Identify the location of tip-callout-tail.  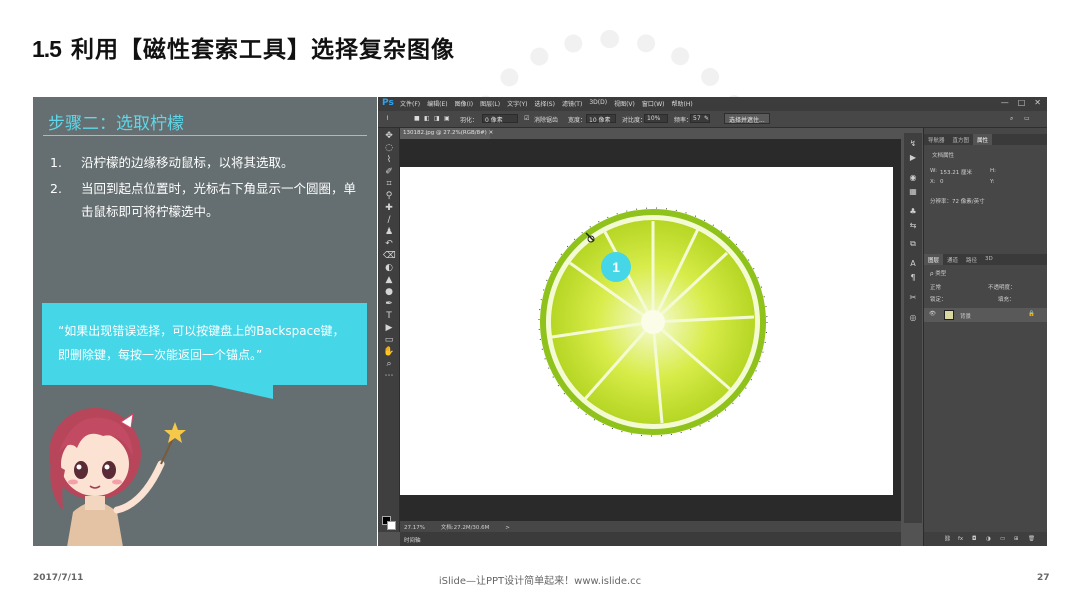
(242, 392).